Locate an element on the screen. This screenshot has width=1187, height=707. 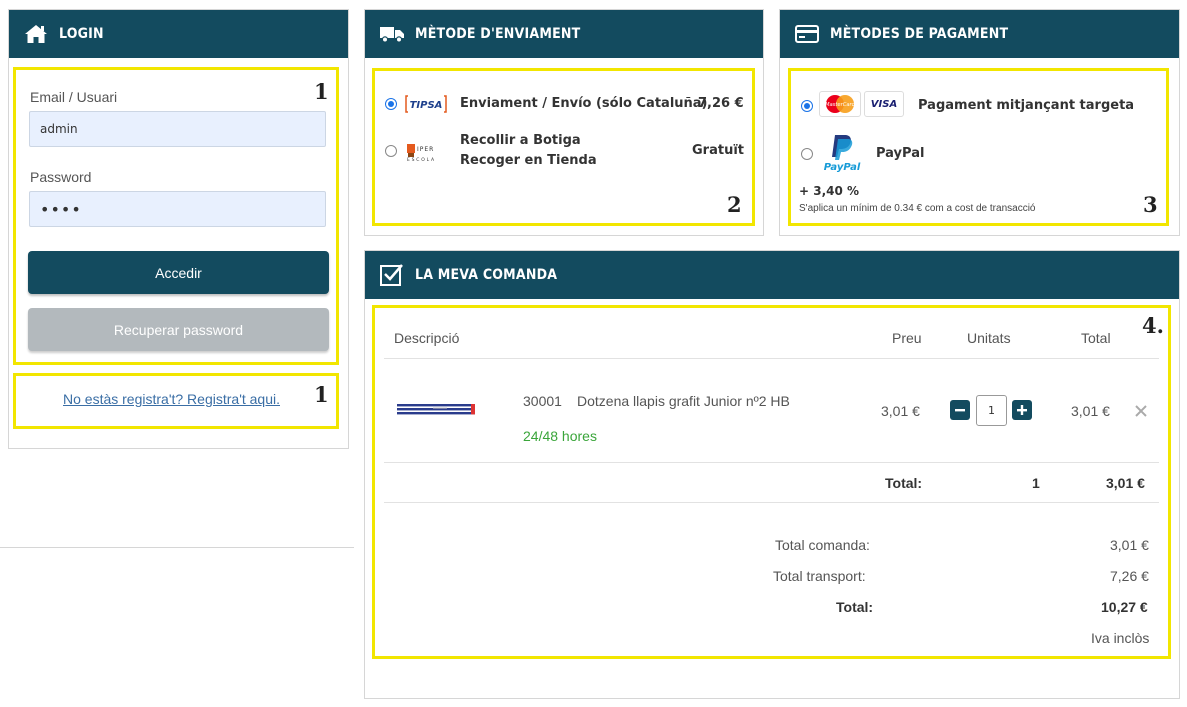
mastercard-logo-text: MasterCard is located at coordinates (840, 105).